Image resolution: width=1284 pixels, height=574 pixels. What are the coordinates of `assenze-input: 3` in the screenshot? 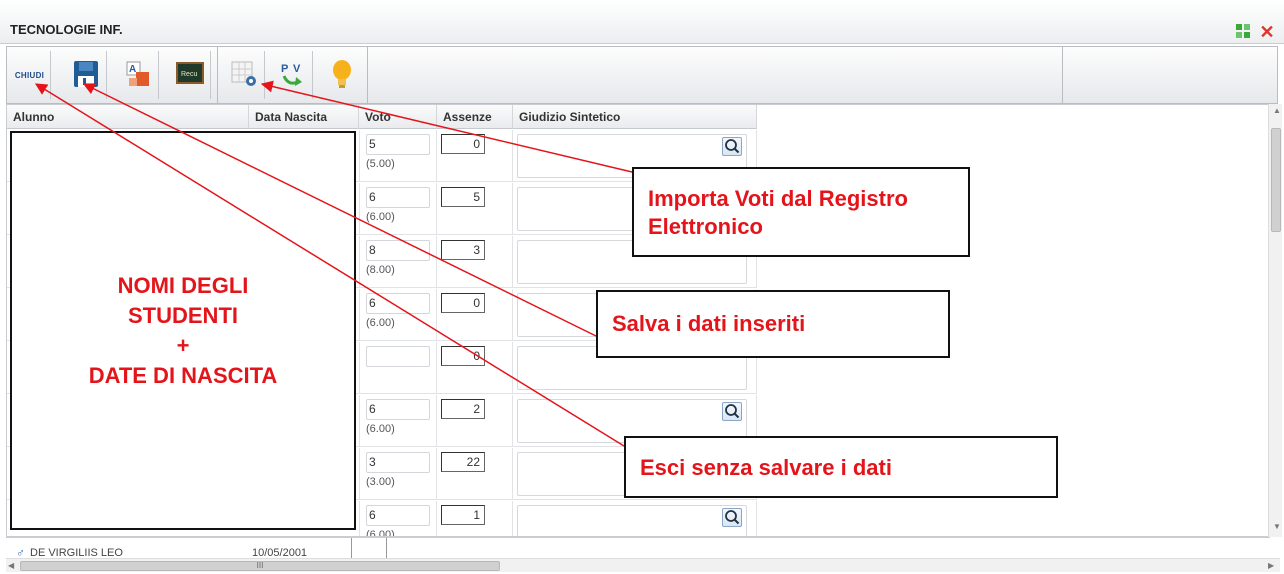 It's located at (463, 250).